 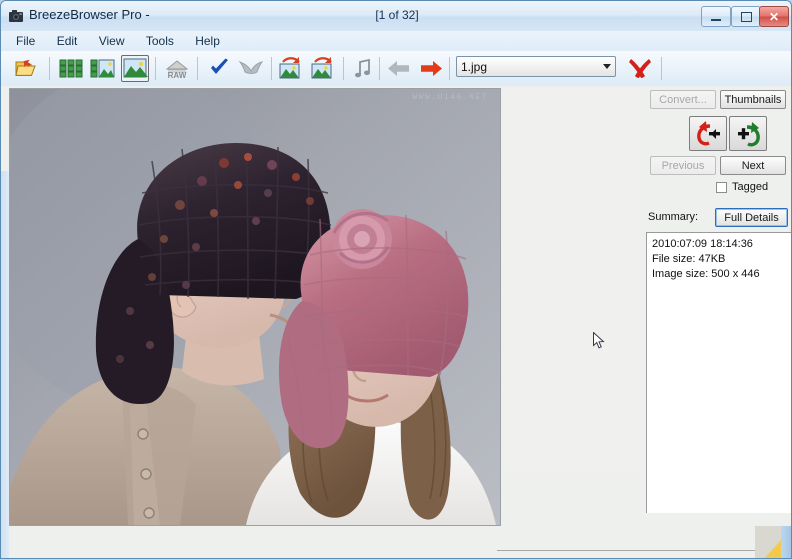 What do you see at coordinates (219, 68) in the screenshot?
I see `checkmark-icon` at bounding box center [219, 68].